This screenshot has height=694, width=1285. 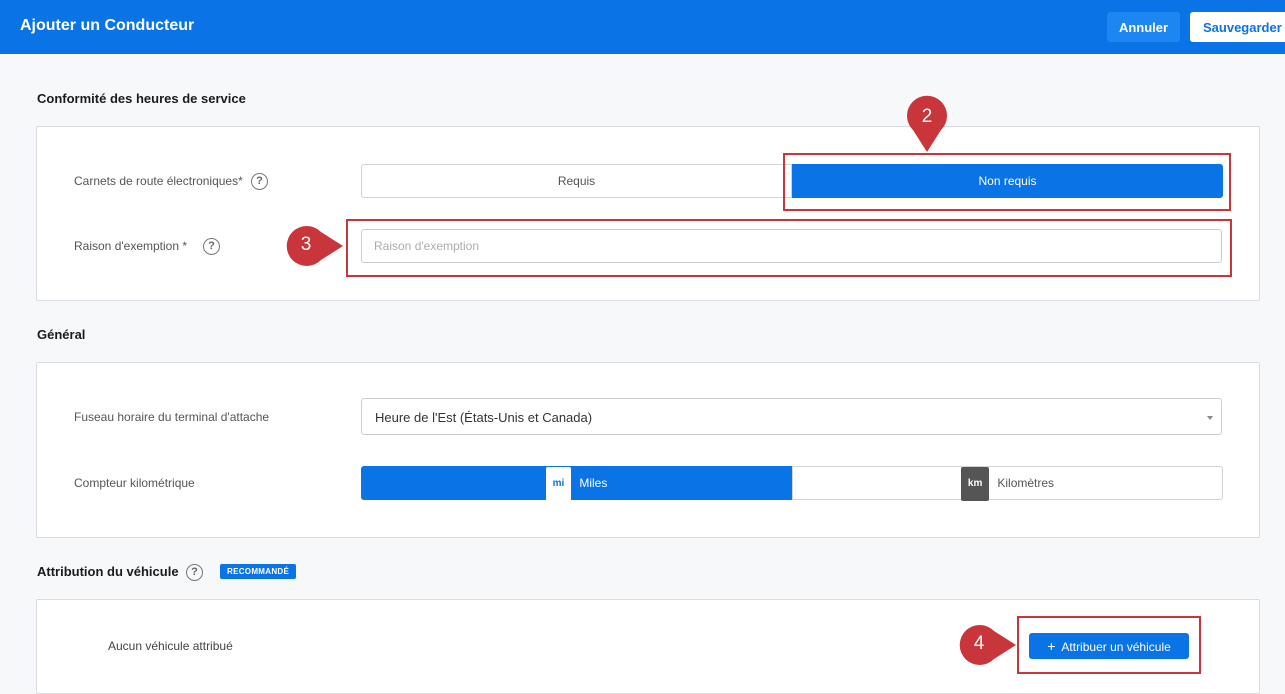 What do you see at coordinates (1237, 27) in the screenshot?
I see `save-button: Sauvegarder` at bounding box center [1237, 27].